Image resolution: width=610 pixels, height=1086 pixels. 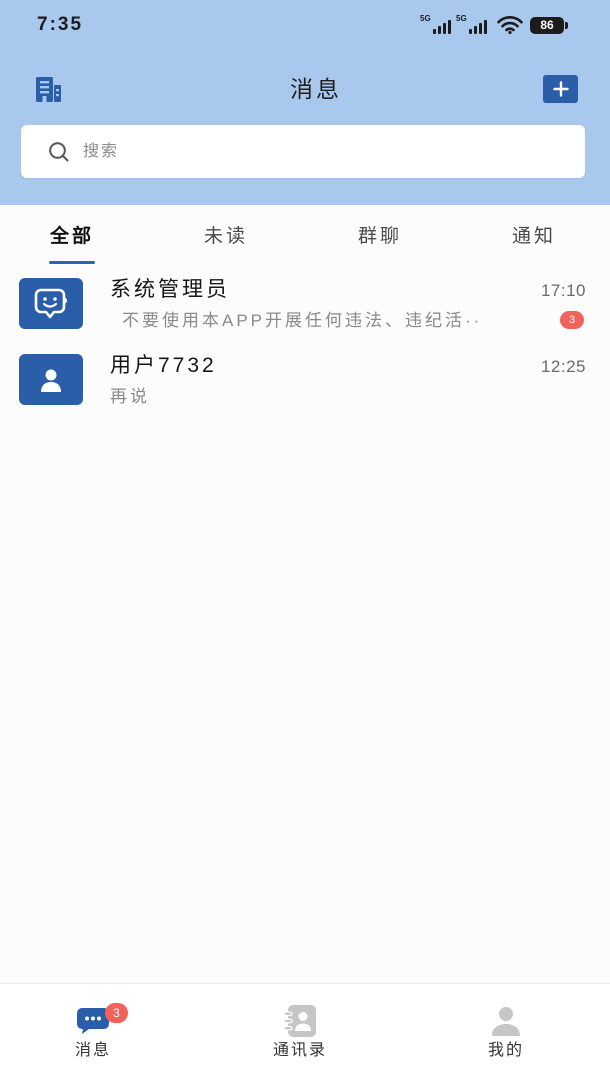 I want to click on building-icon-graphic, so click(x=48, y=89).